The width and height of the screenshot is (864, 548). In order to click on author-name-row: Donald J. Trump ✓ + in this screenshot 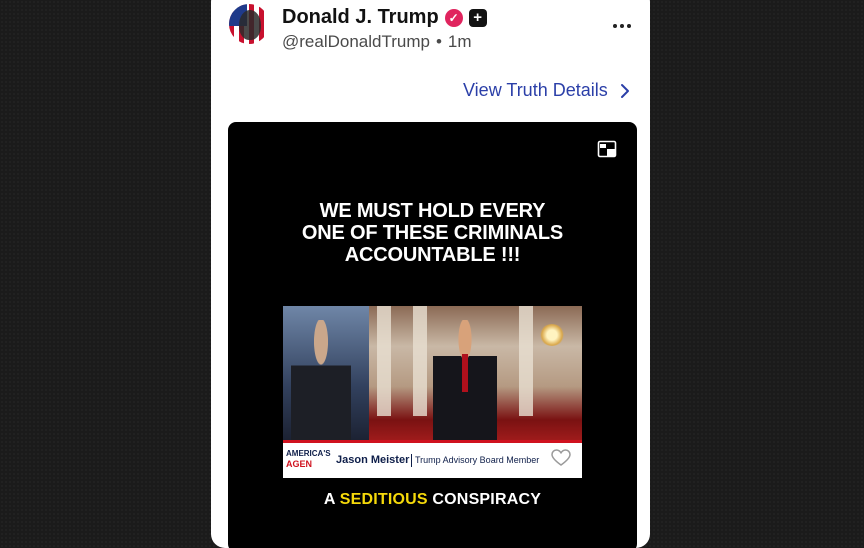, I will do `click(384, 17)`.